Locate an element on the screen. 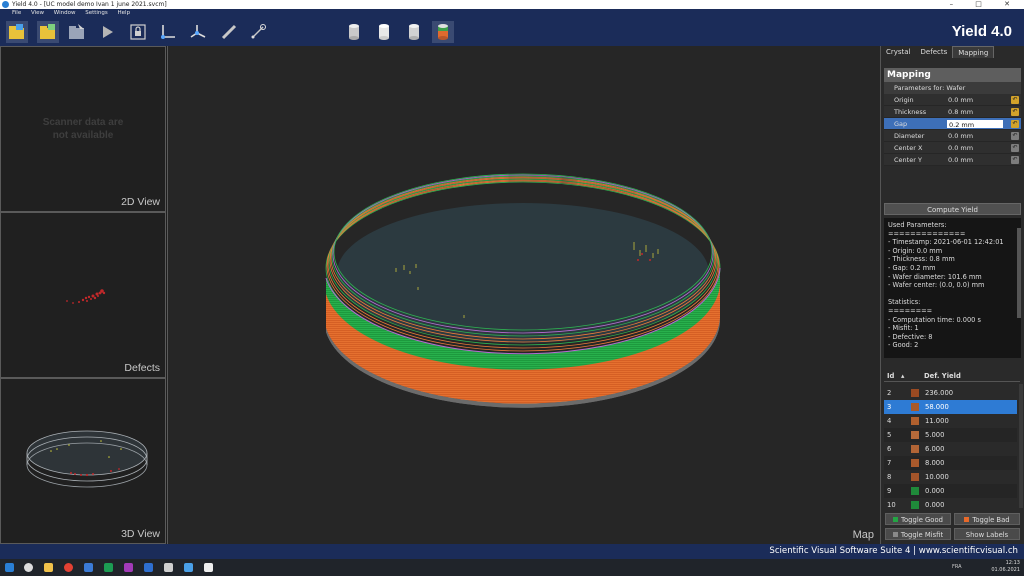  language-indicator: FRA is located at coordinates (957, 567).